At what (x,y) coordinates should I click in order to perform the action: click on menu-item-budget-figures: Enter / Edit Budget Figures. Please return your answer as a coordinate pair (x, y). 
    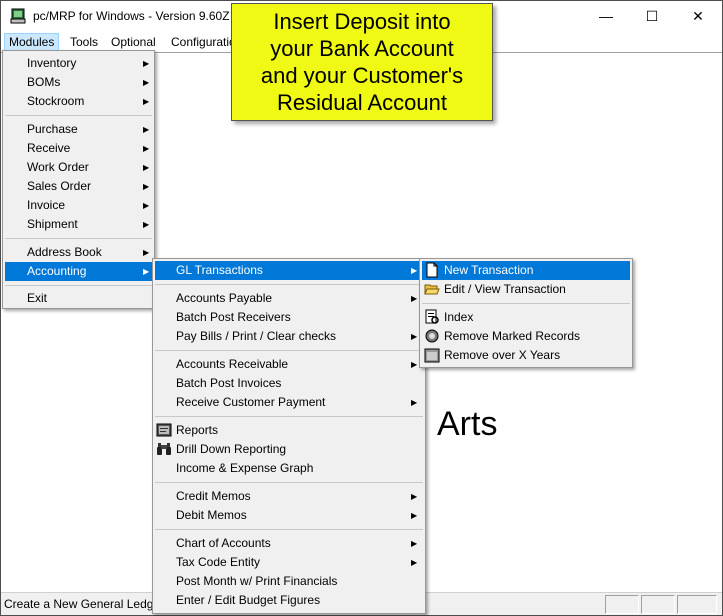
    Looking at the image, I should click on (289, 600).